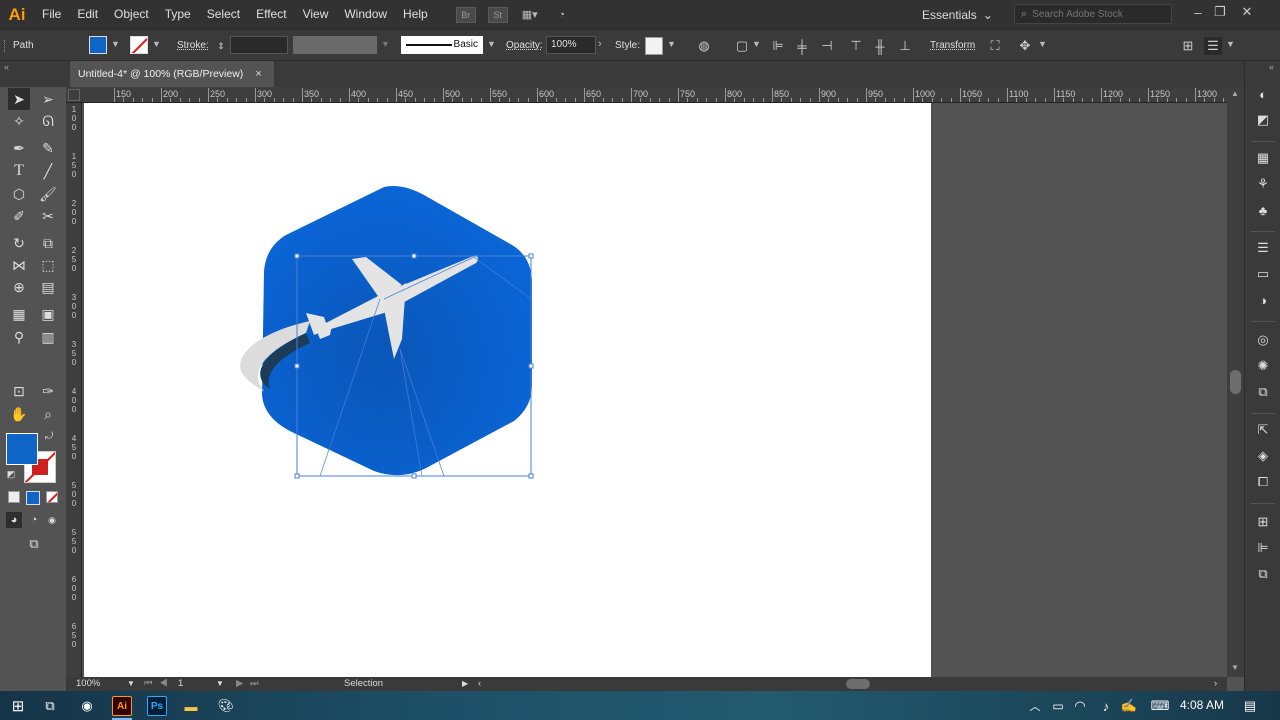 The image size is (1280, 720). I want to click on task-view-icon: ⧉, so click(50, 706).